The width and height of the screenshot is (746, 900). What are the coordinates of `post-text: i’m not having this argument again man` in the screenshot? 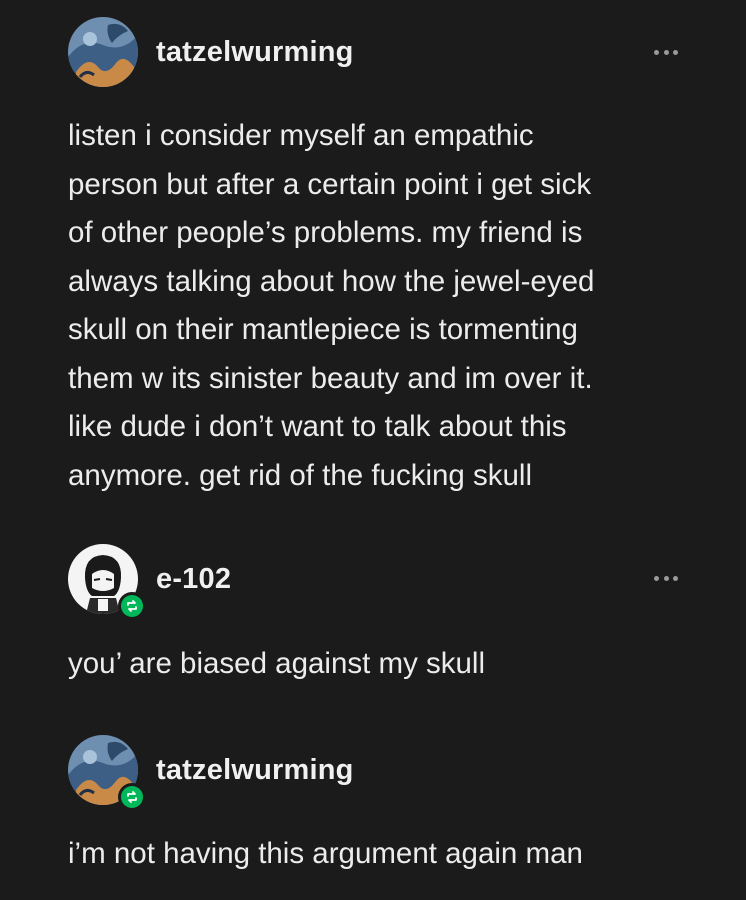 It's located at (325, 853).